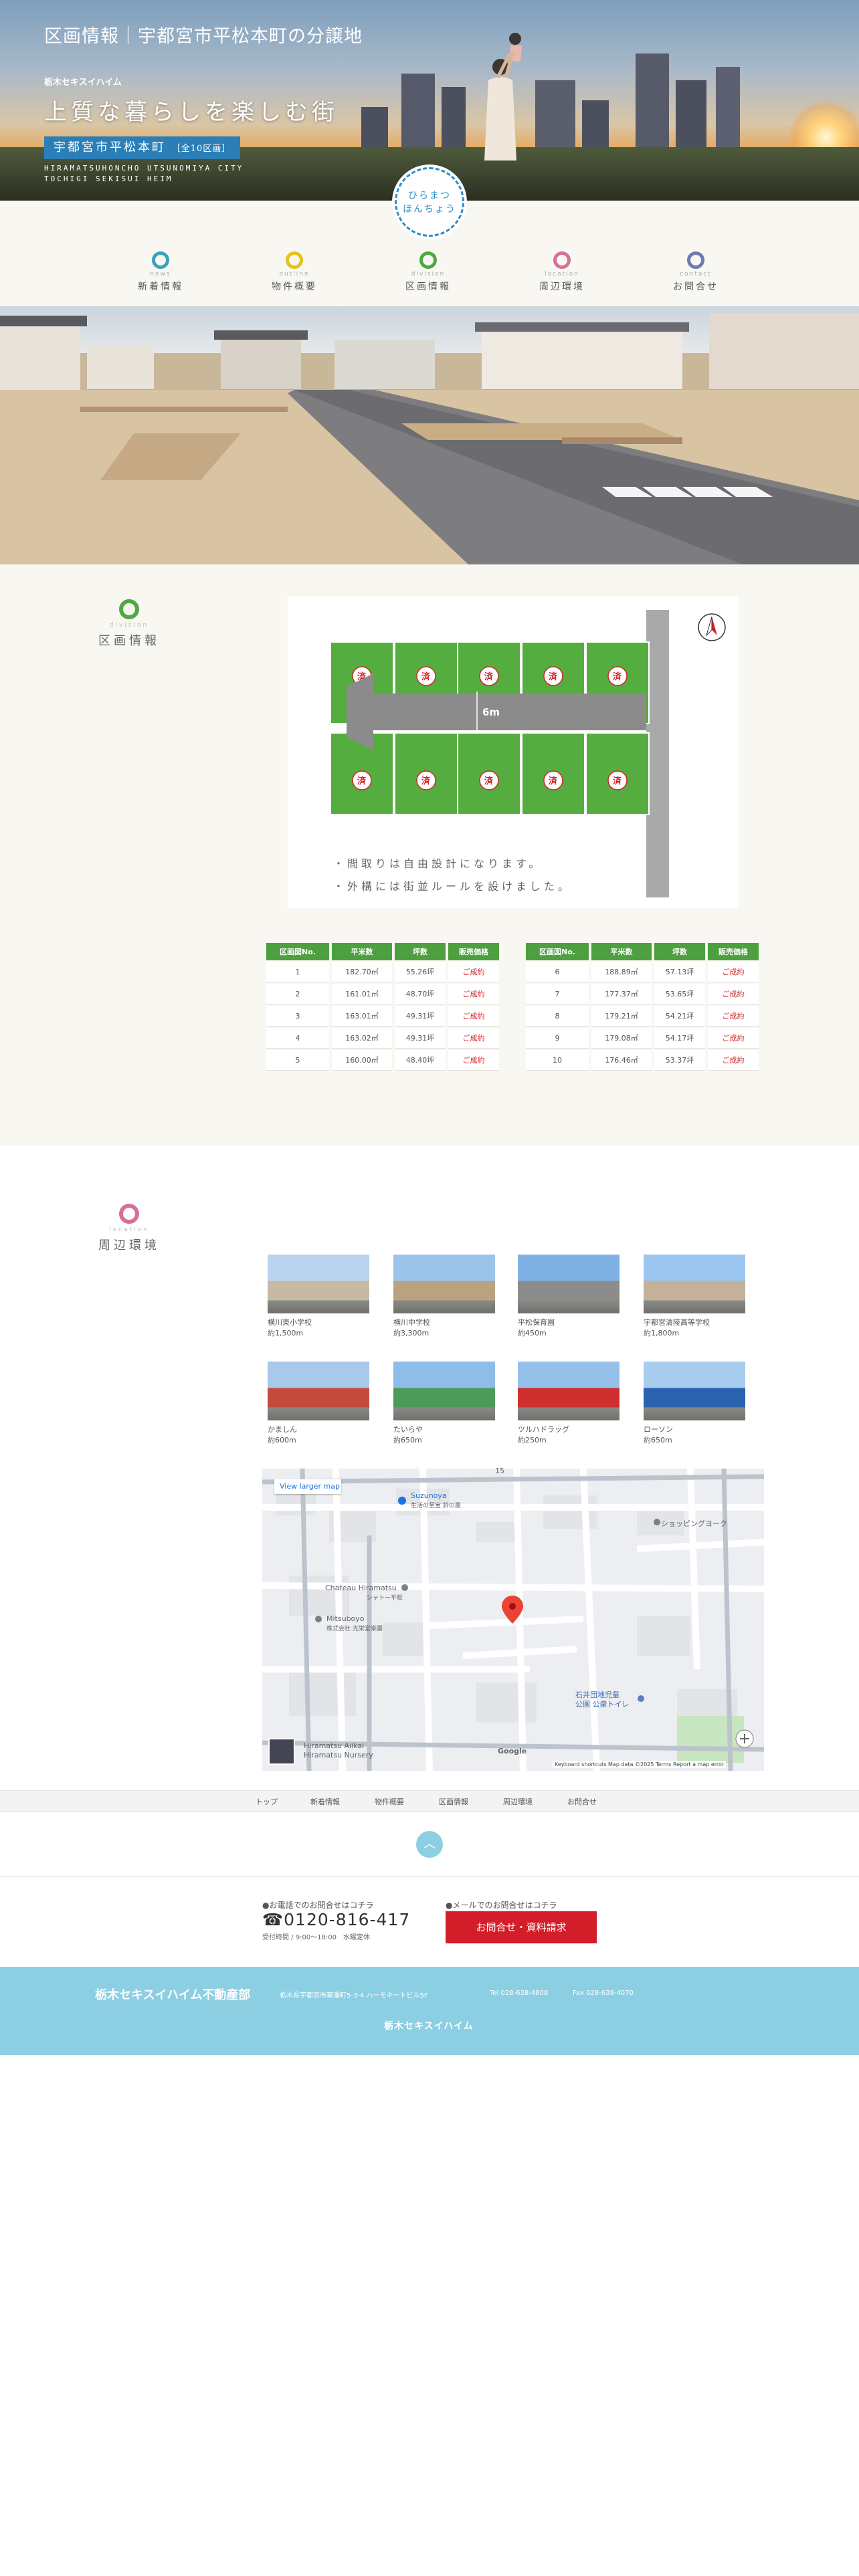  I want to click on table-cell: 3, so click(297, 1017).